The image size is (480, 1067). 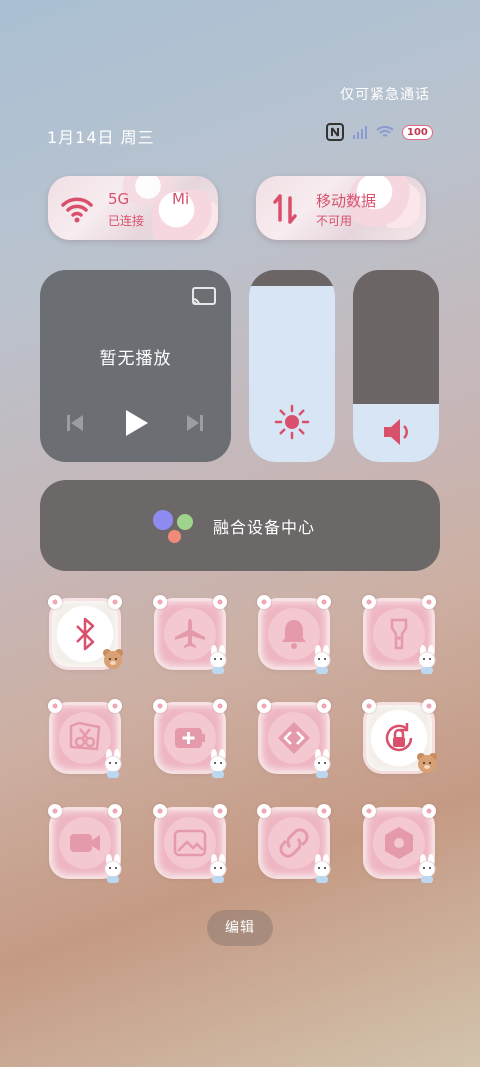 What do you see at coordinates (101, 137) in the screenshot?
I see `date-label: 1月14日 周三` at bounding box center [101, 137].